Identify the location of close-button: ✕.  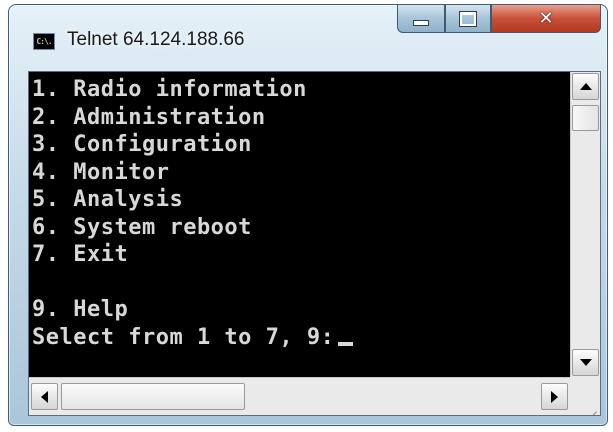
(546, 19).